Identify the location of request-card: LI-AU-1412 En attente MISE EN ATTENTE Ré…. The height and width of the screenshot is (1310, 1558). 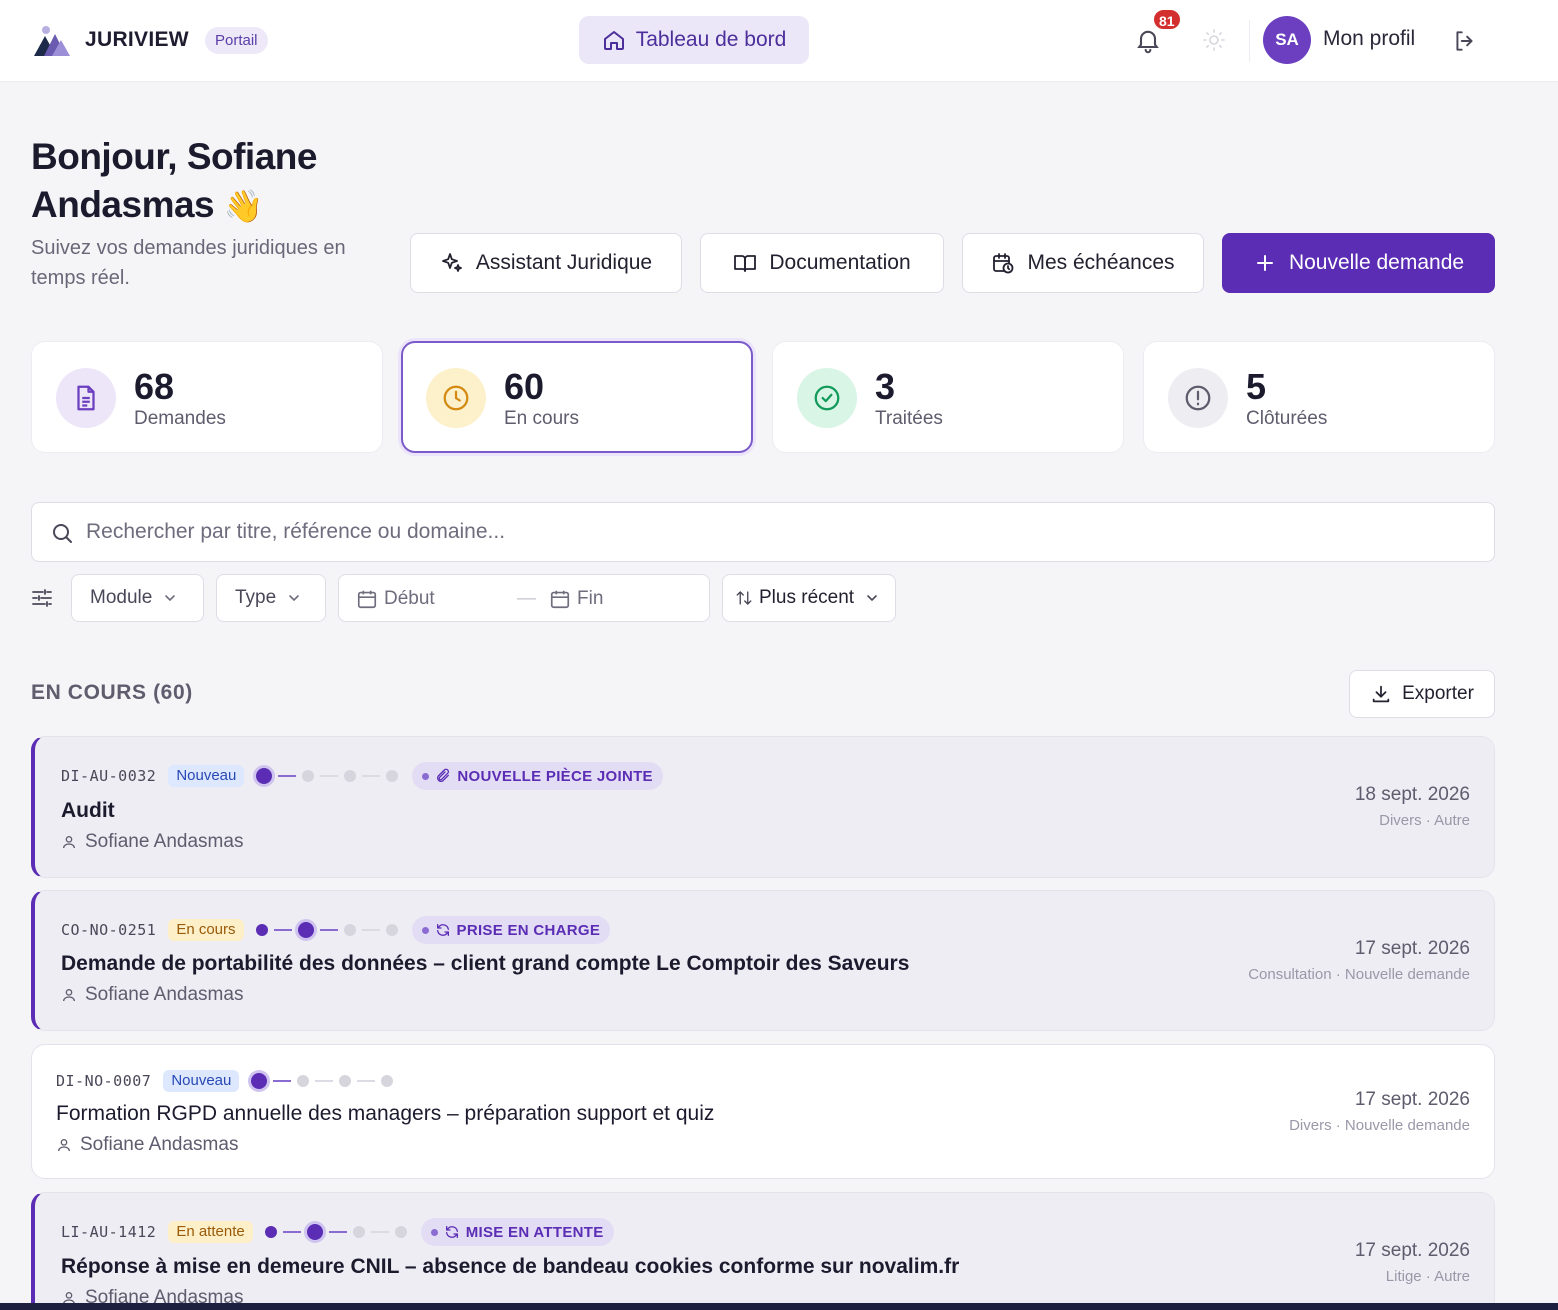
(763, 1251).